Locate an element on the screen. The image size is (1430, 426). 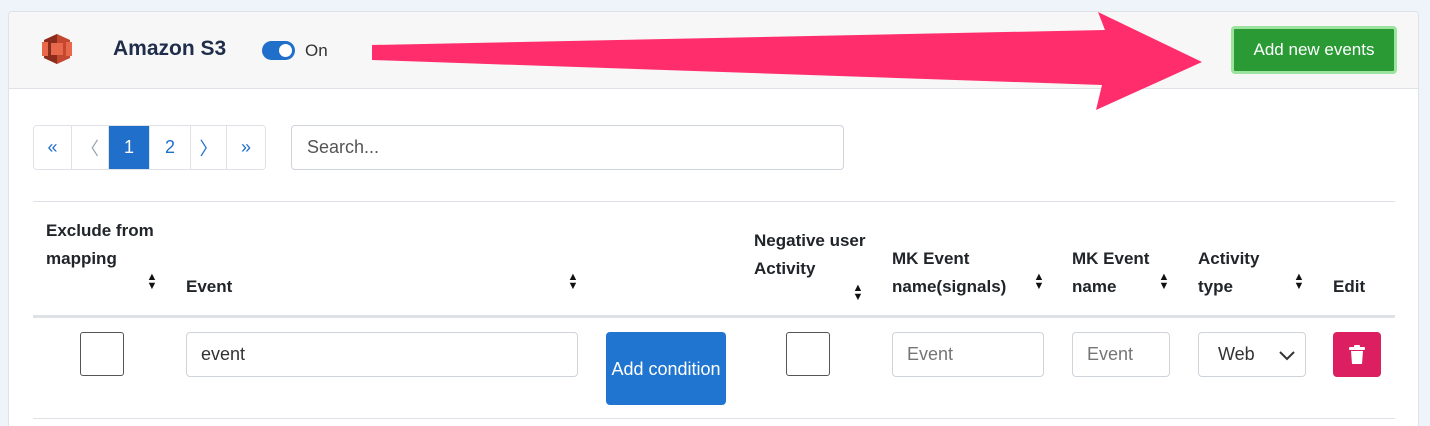
pagination: « 〈 1 2 〉 » is located at coordinates (149, 147).